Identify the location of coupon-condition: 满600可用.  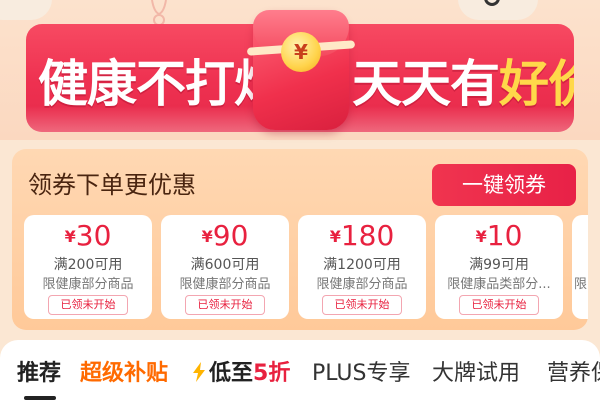
(225, 265).